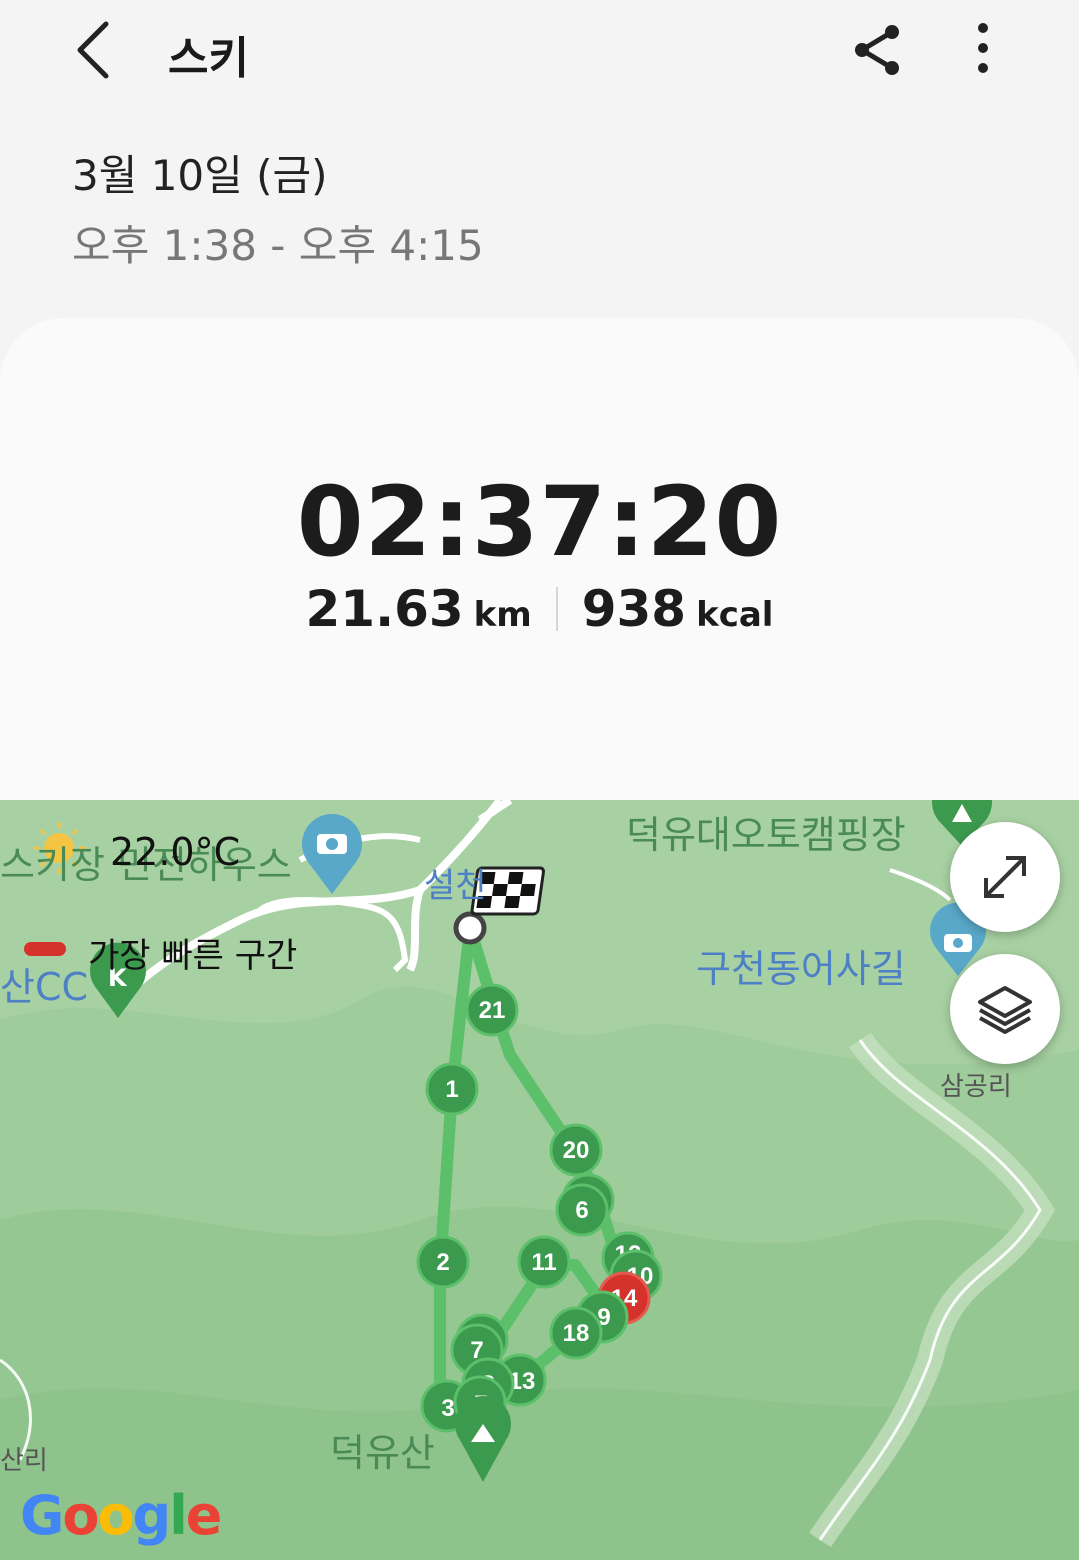 Image resolution: width=1079 pixels, height=1560 pixels. What do you see at coordinates (766, 835) in the screenshot?
I see `map-label: 덕유대오토캠핑장` at bounding box center [766, 835].